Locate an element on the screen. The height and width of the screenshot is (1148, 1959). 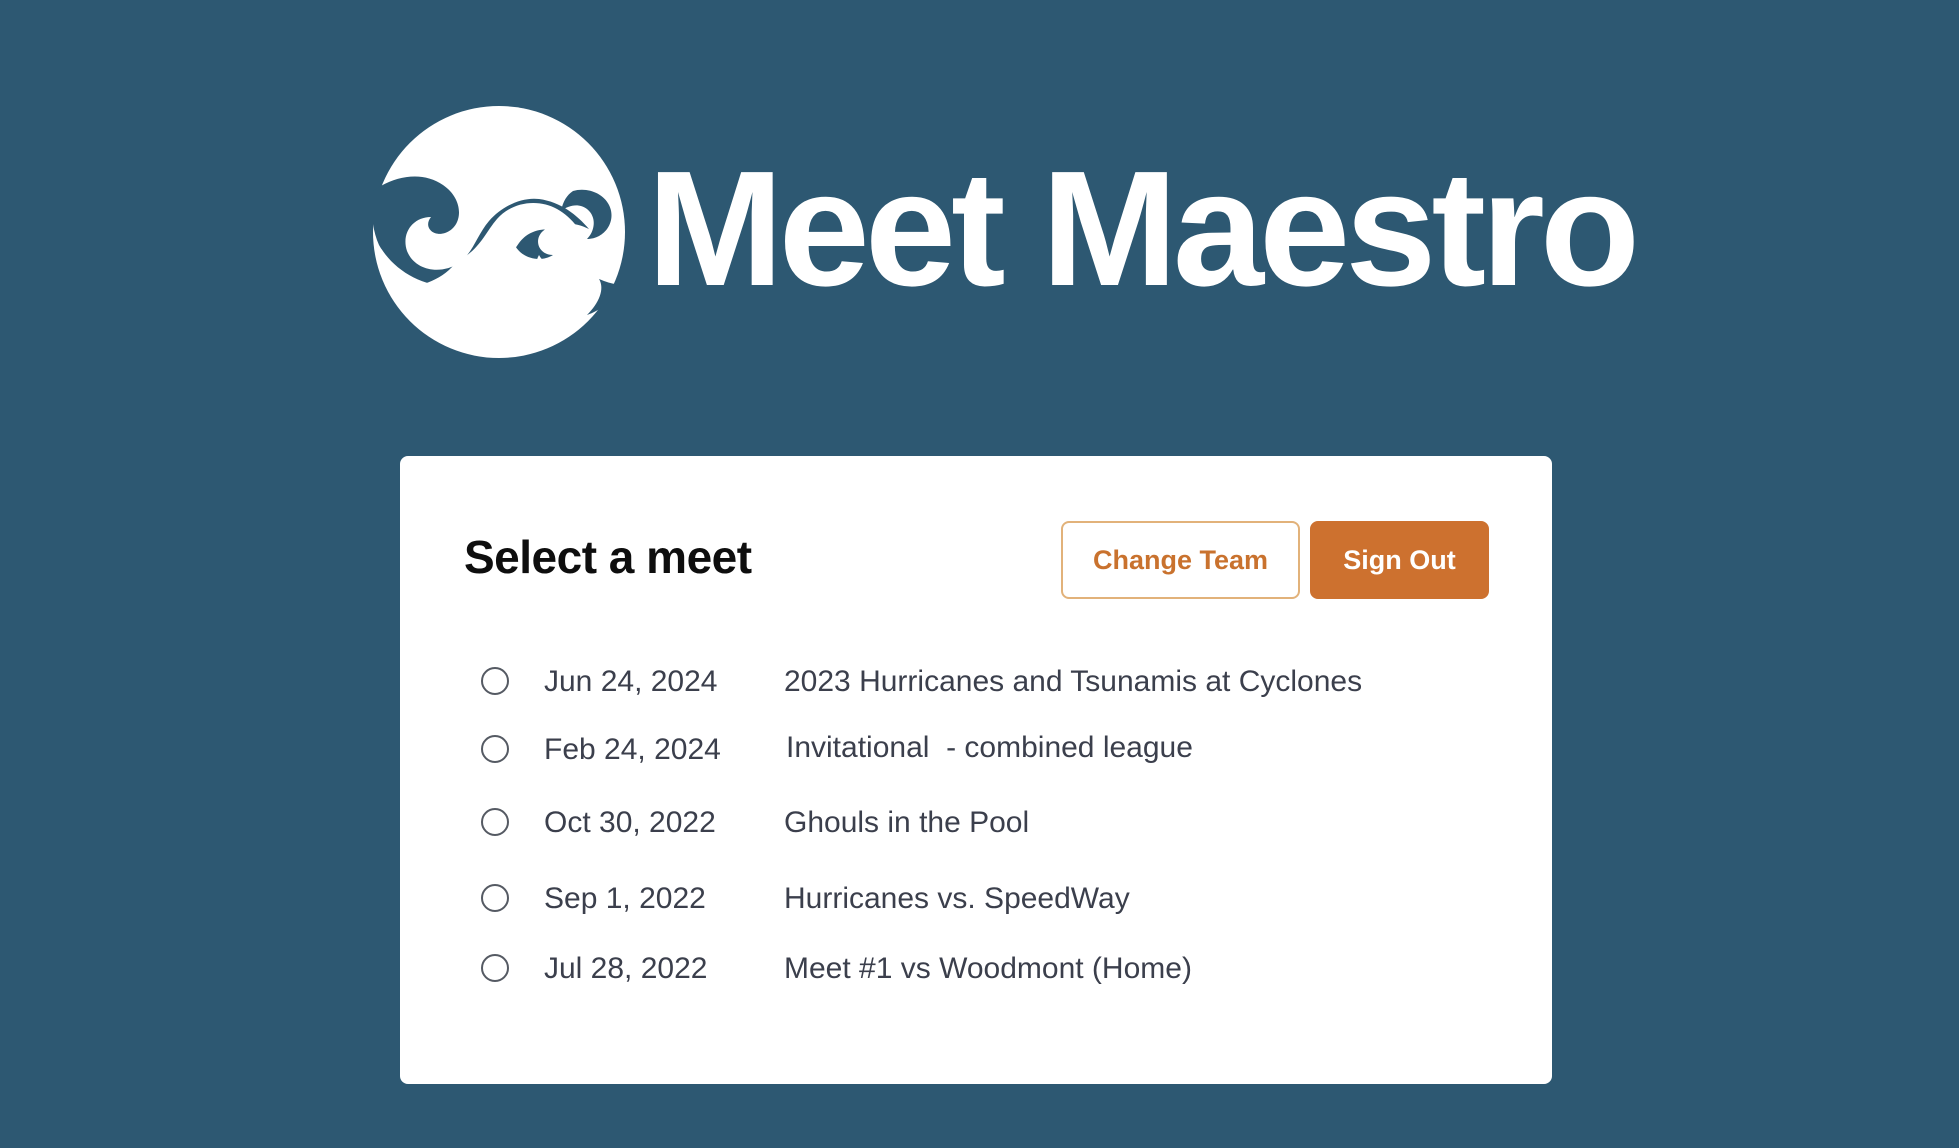
meet-list-item: Oct 30, 2022 Ghouls in the Pool is located at coordinates (976, 825).